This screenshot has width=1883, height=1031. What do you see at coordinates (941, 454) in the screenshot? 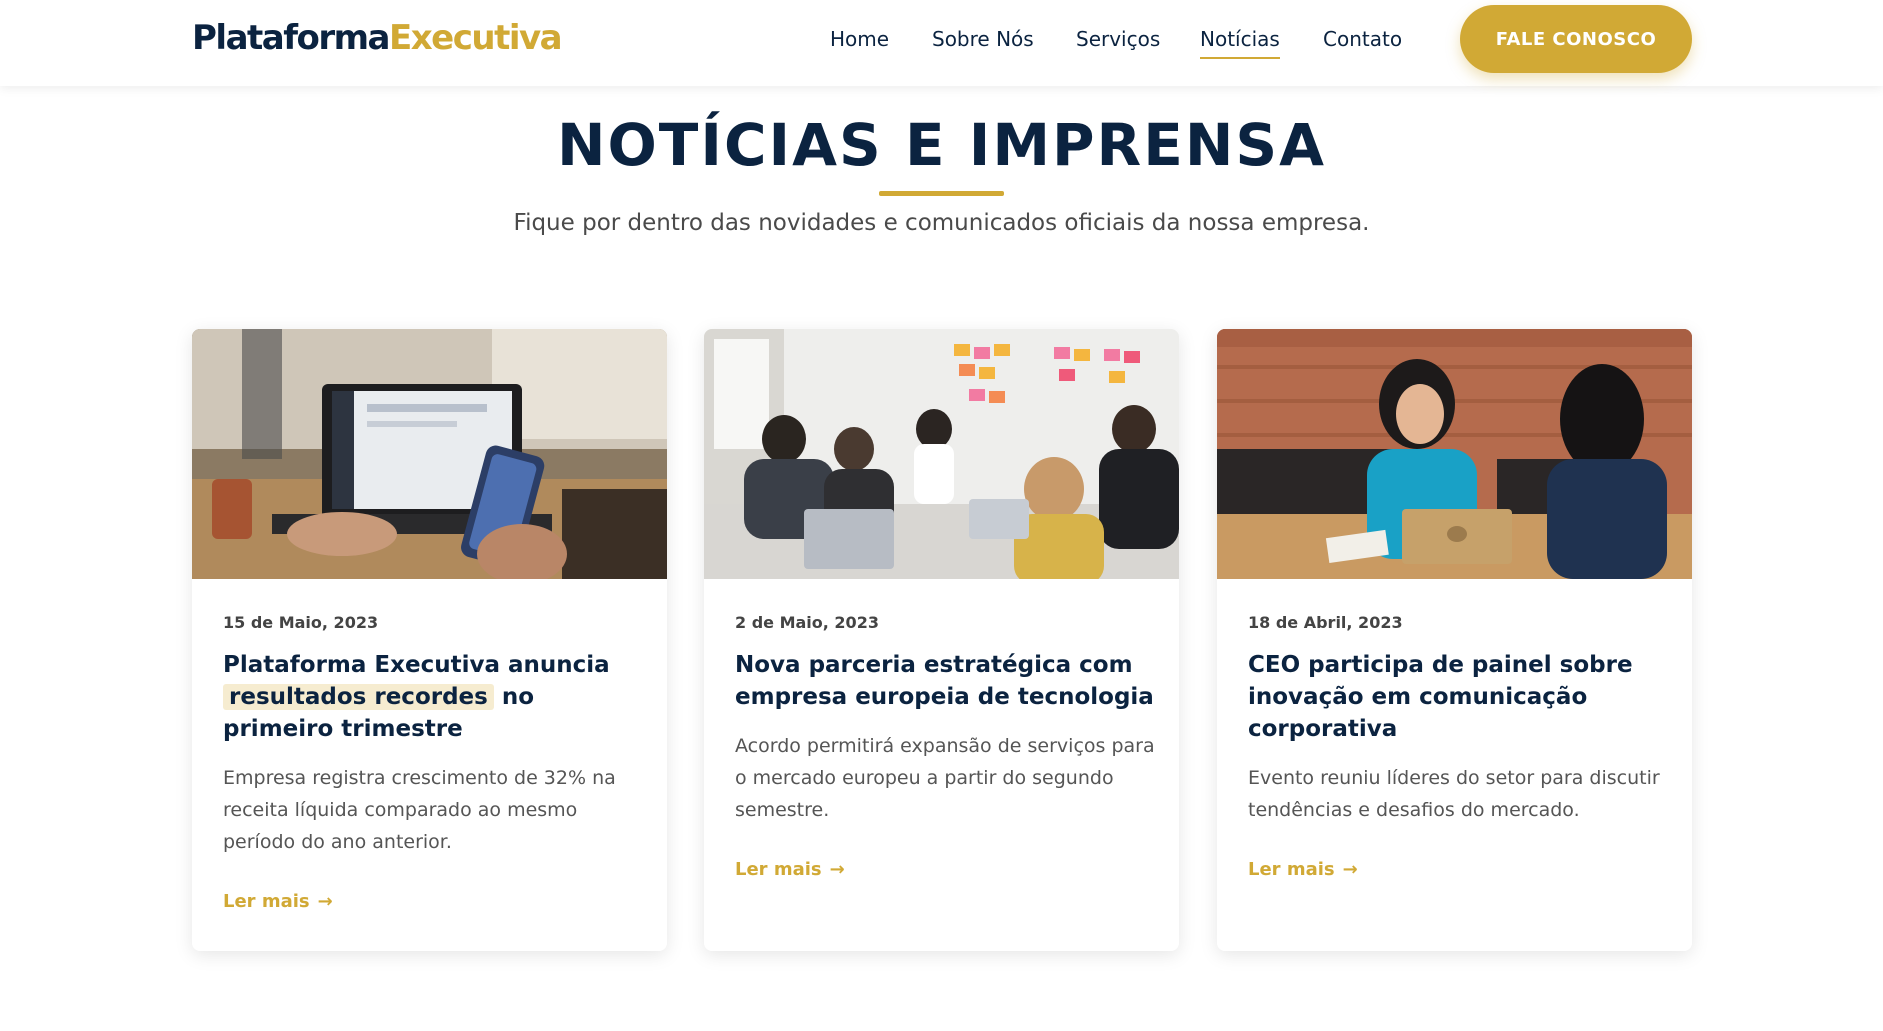
I see `news-image-meeting-sticky-notes` at bounding box center [941, 454].